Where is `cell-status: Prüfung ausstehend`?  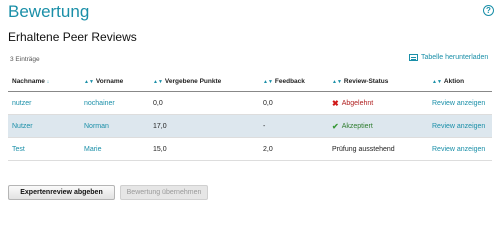 cell-status: Prüfung ausstehend is located at coordinates (378, 149).